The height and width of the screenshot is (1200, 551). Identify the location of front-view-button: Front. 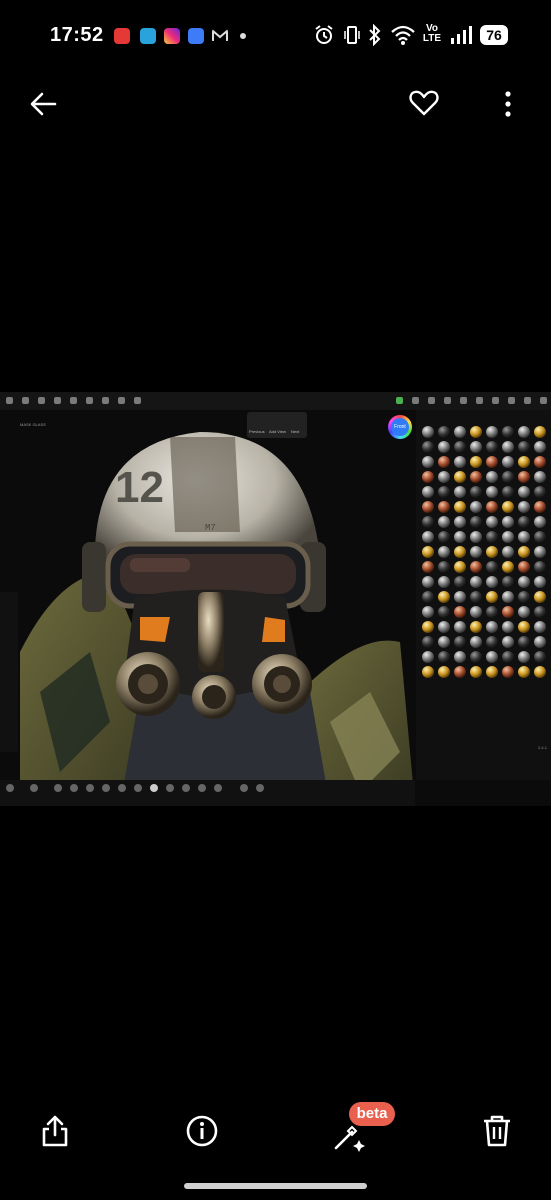
(400, 427).